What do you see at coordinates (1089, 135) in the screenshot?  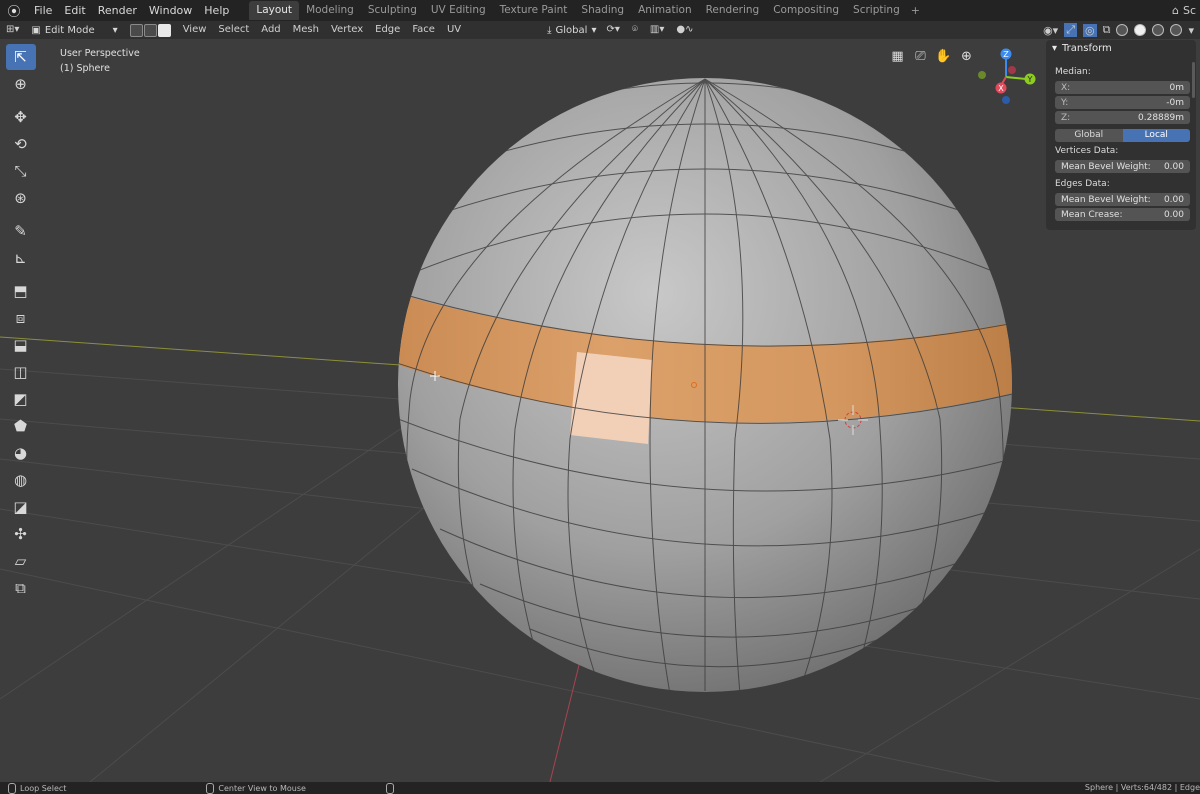 I see `global-button: Global` at bounding box center [1089, 135].